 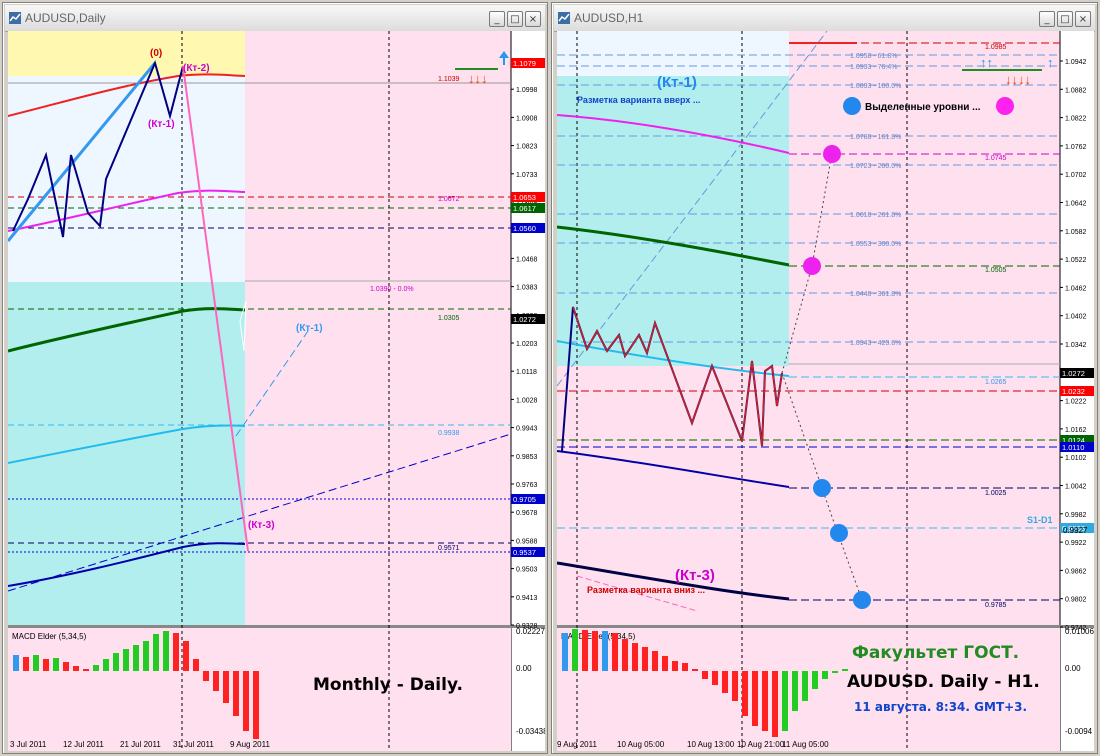 What do you see at coordinates (449, 318) in the screenshot?
I see `level-label: 1.0305` at bounding box center [449, 318].